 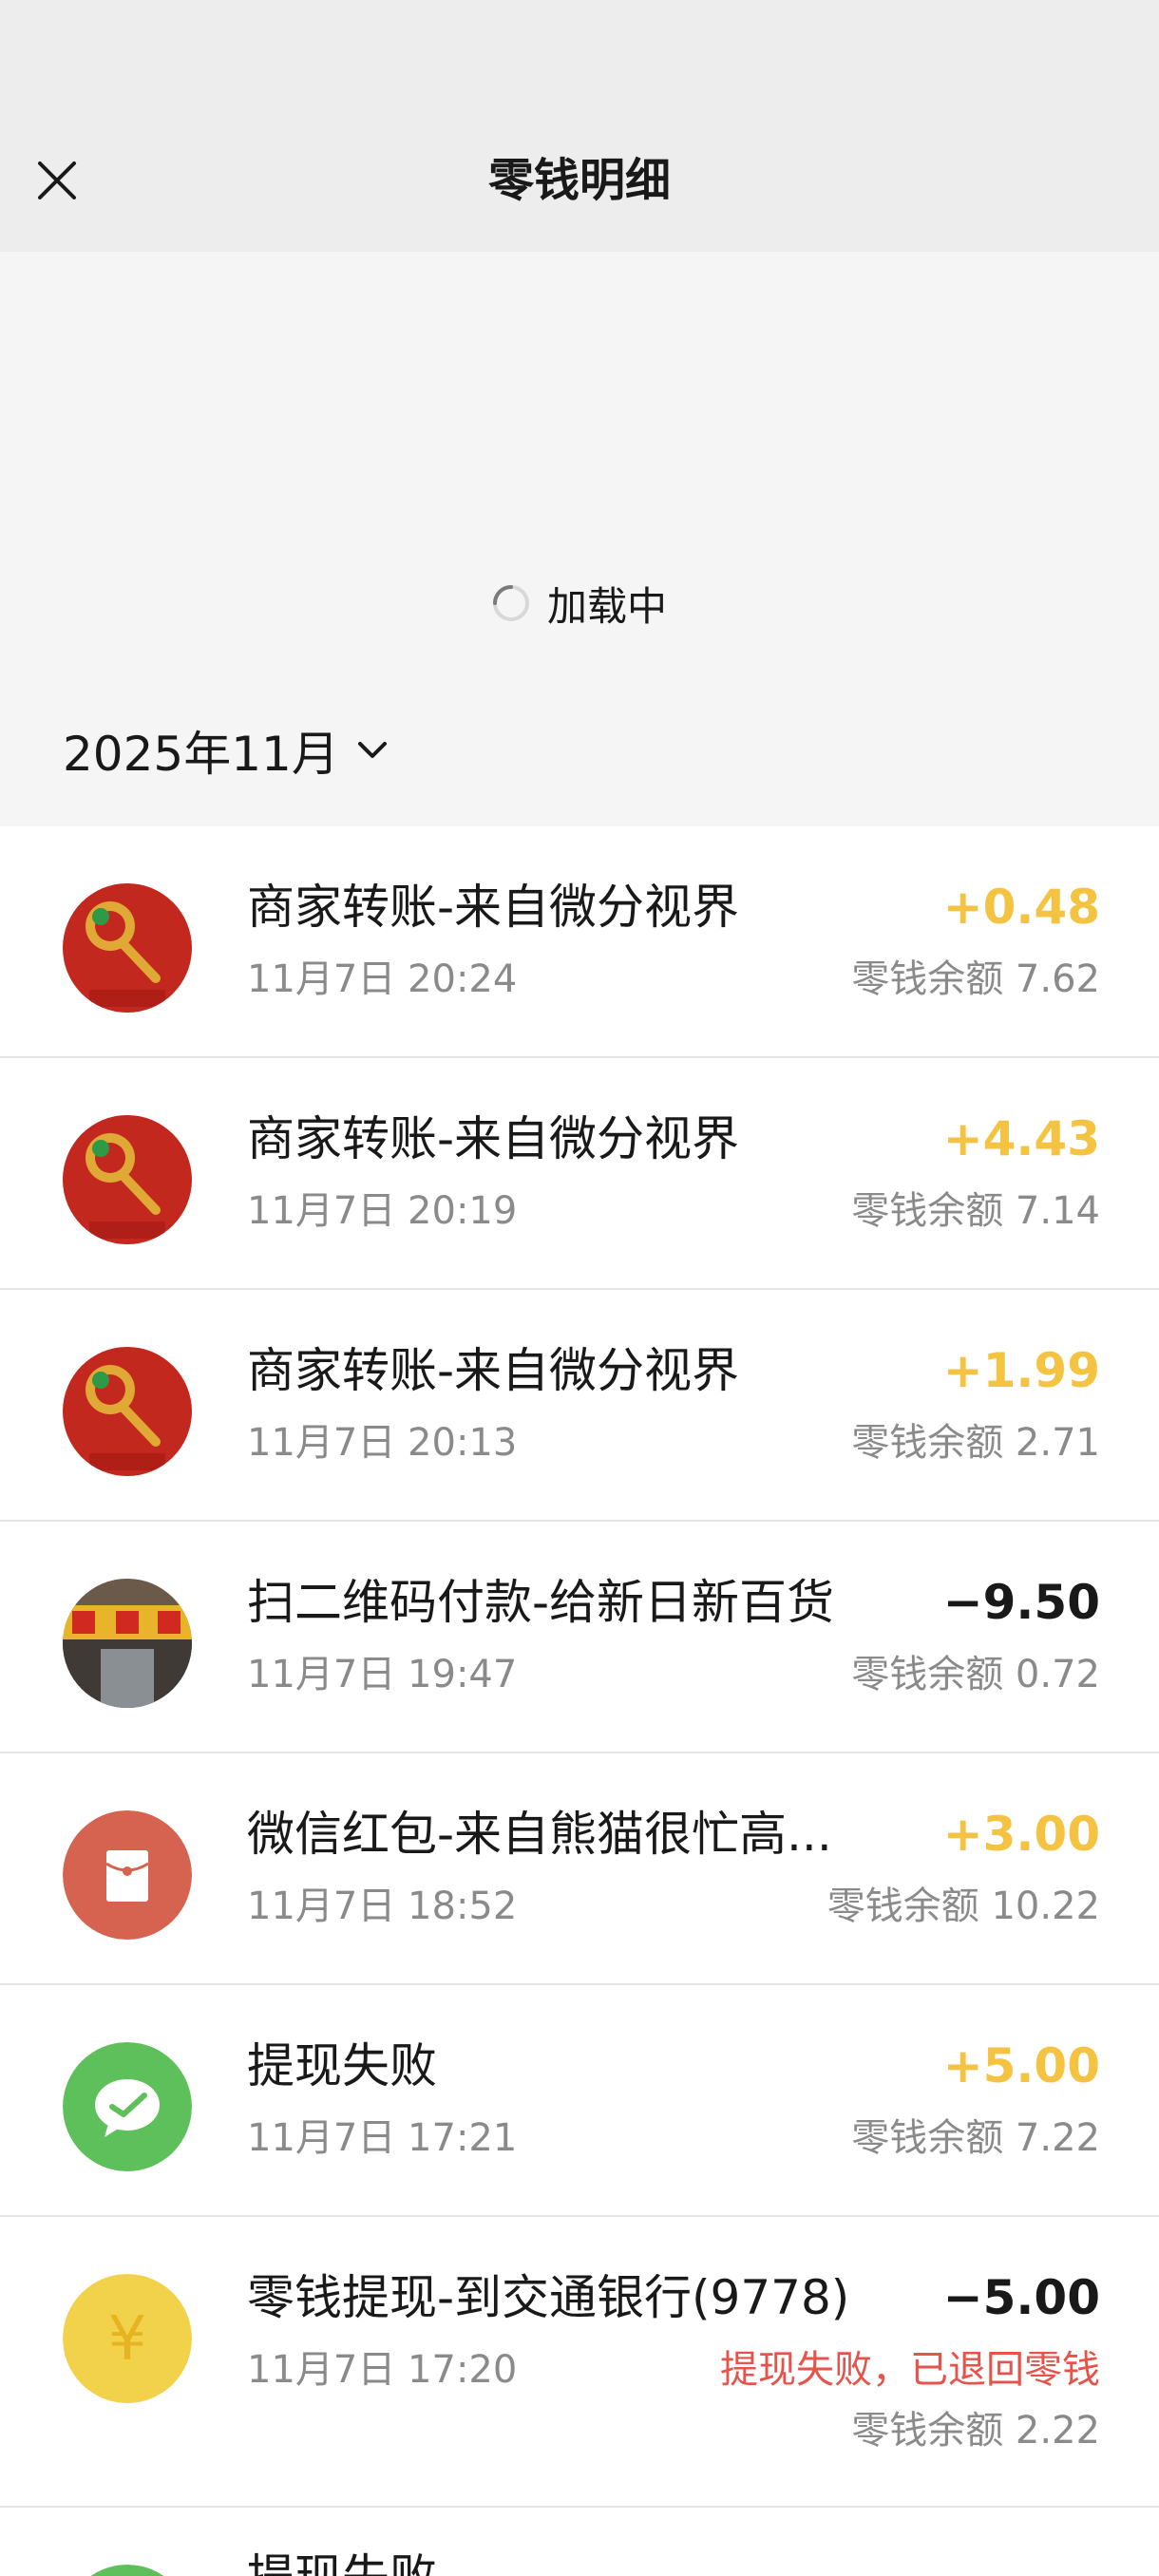 I want to click on transaction-time: 11月7日 20:24, so click(x=382, y=979).